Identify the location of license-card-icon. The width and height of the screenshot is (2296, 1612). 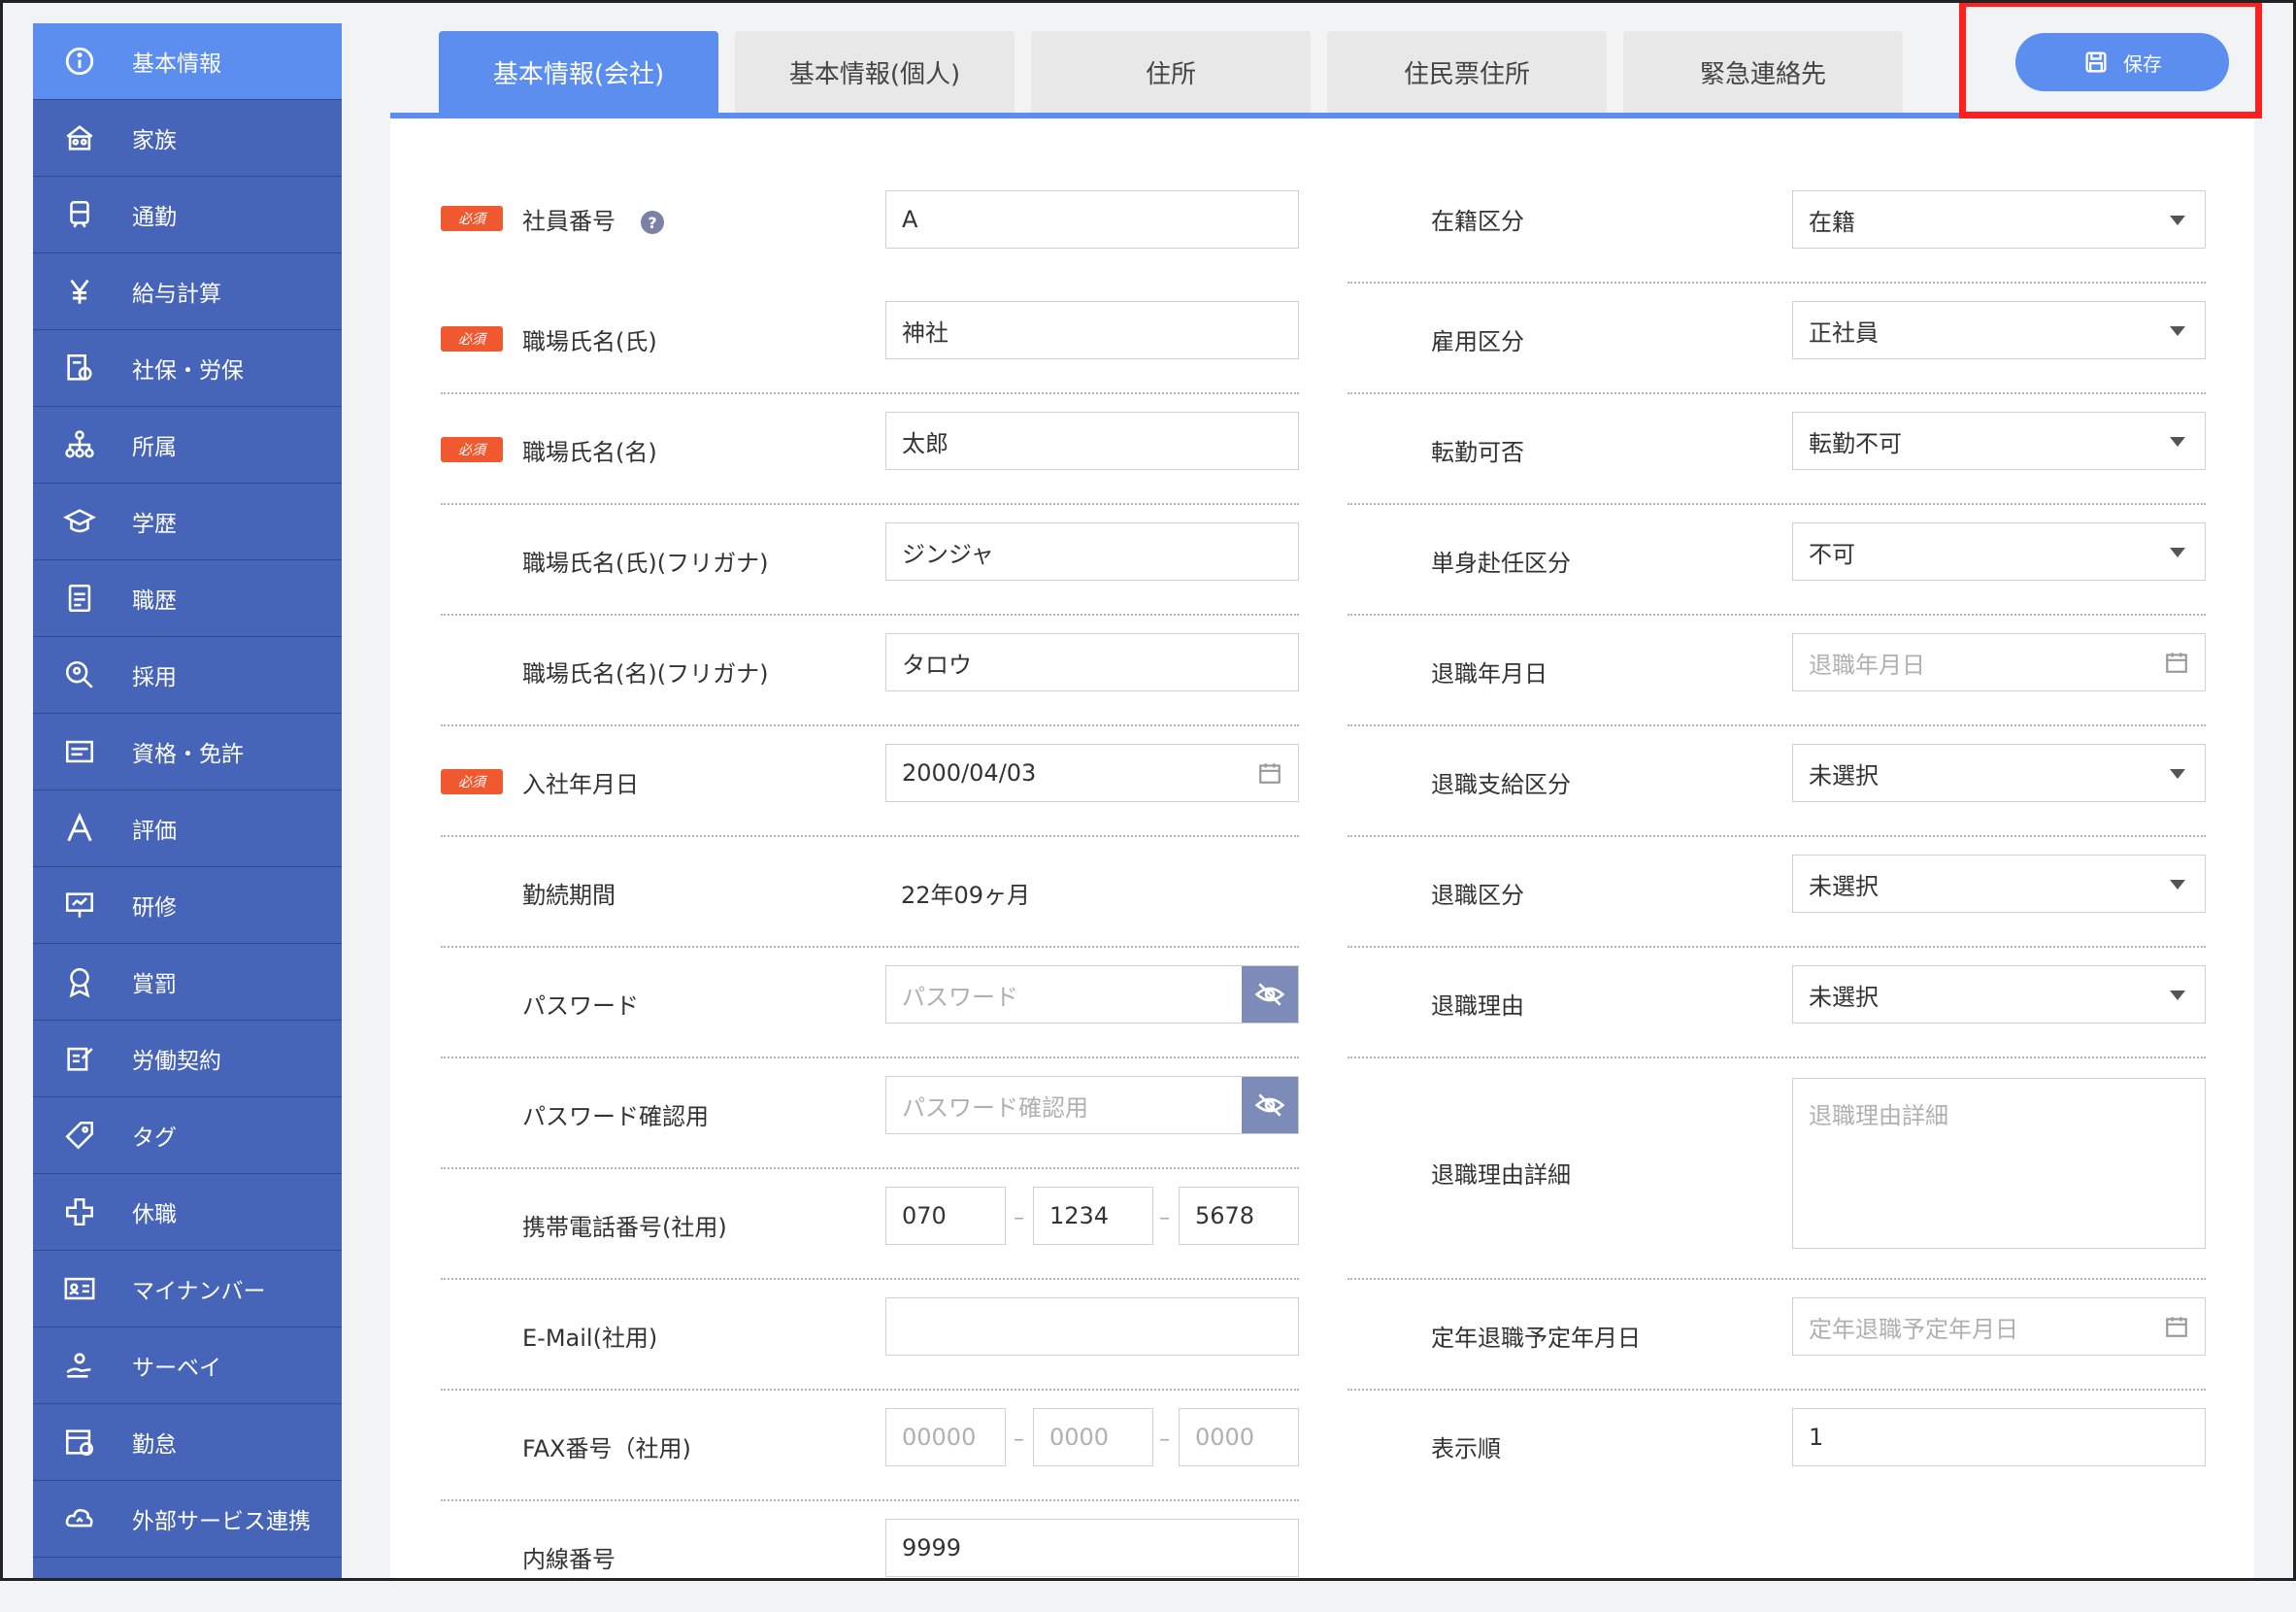
(79, 751).